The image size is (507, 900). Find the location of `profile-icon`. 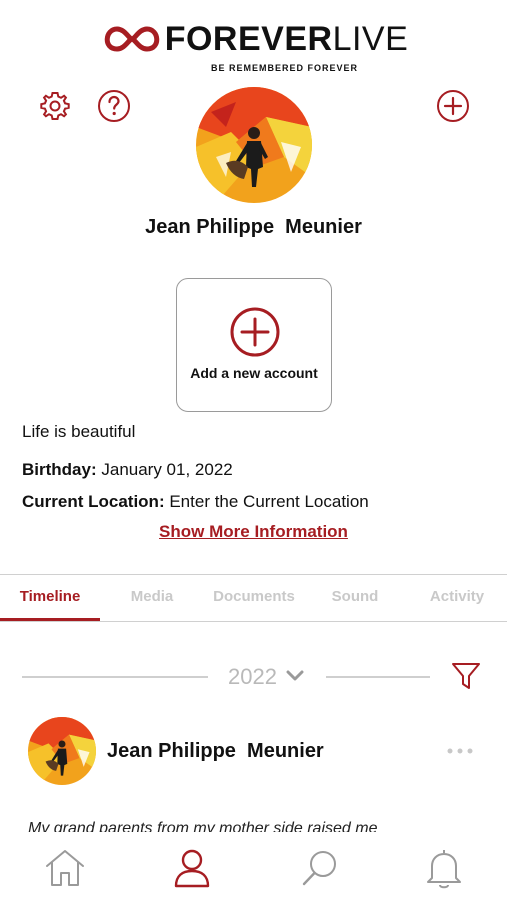

profile-icon is located at coordinates (192, 868).